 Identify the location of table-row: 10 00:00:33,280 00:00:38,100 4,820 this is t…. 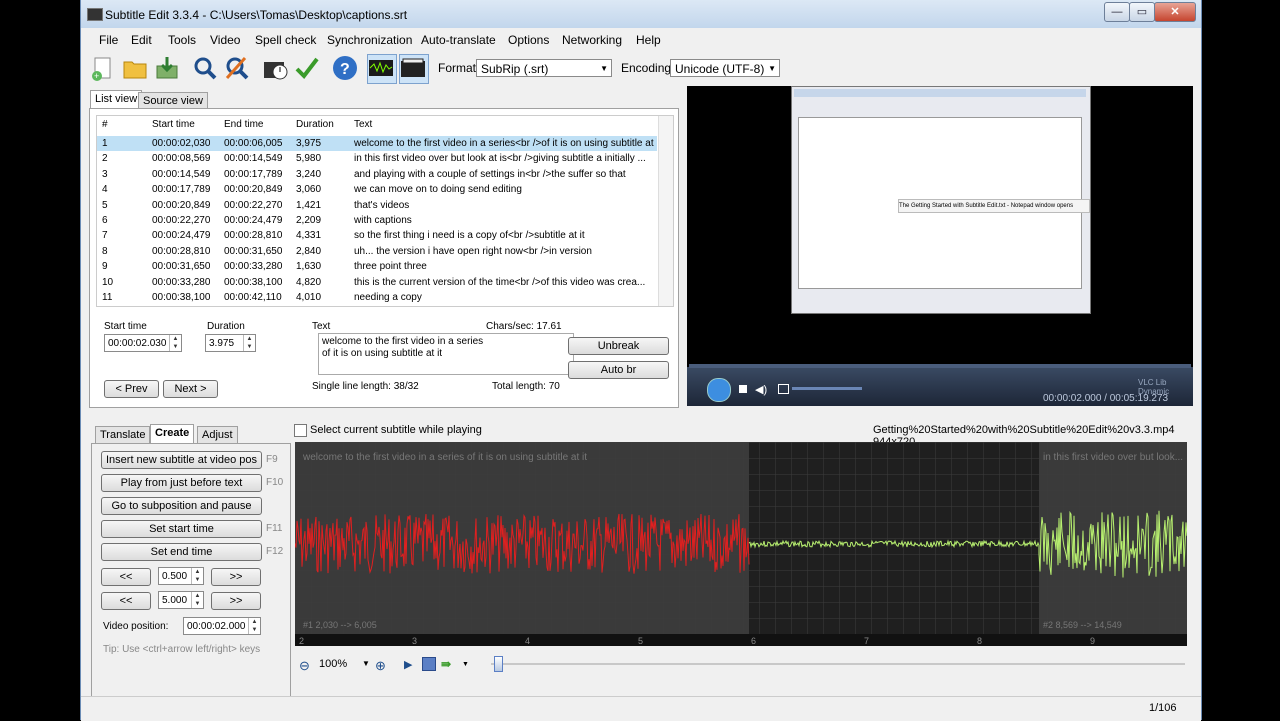
(377, 282).